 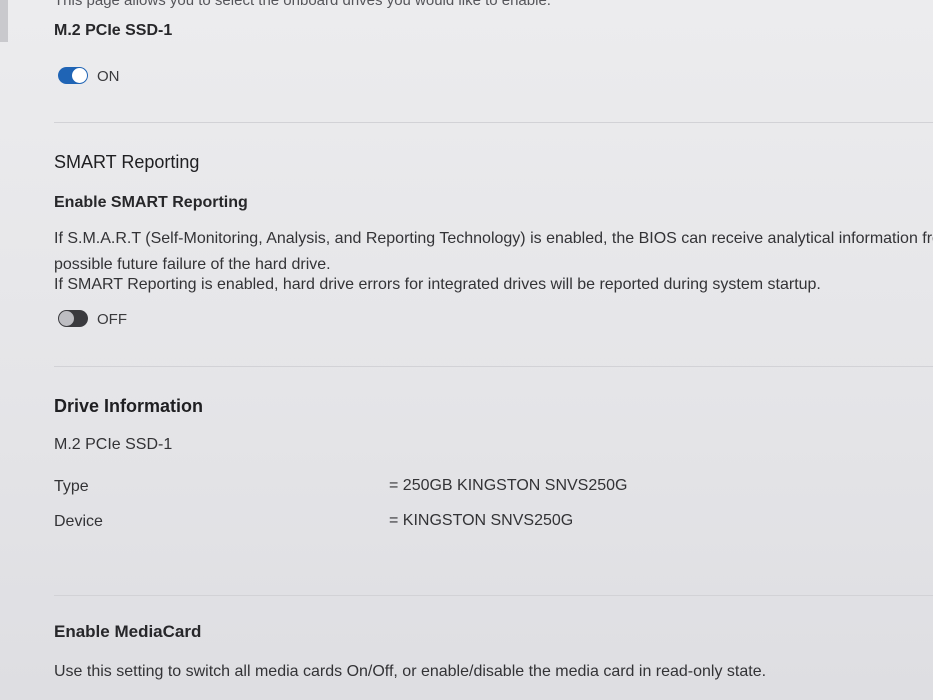 I want to click on drive-option-label: M.2 PCIe SSD-1, so click(x=113, y=30).